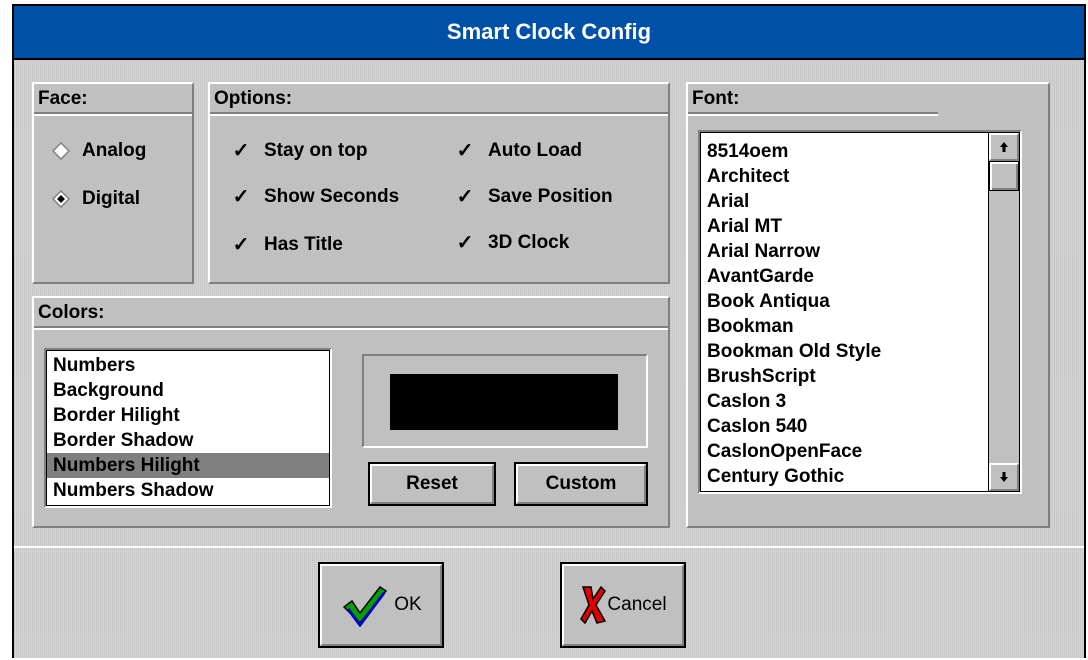 The width and height of the screenshot is (1088, 660). I want to click on options-heading: Options:, so click(439, 99).